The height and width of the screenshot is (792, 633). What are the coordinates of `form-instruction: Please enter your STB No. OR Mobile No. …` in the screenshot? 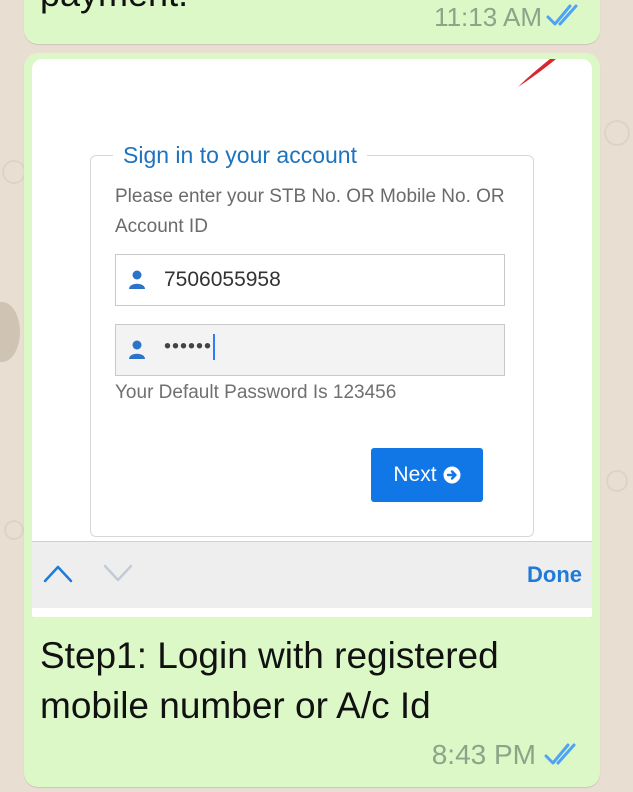 It's located at (310, 211).